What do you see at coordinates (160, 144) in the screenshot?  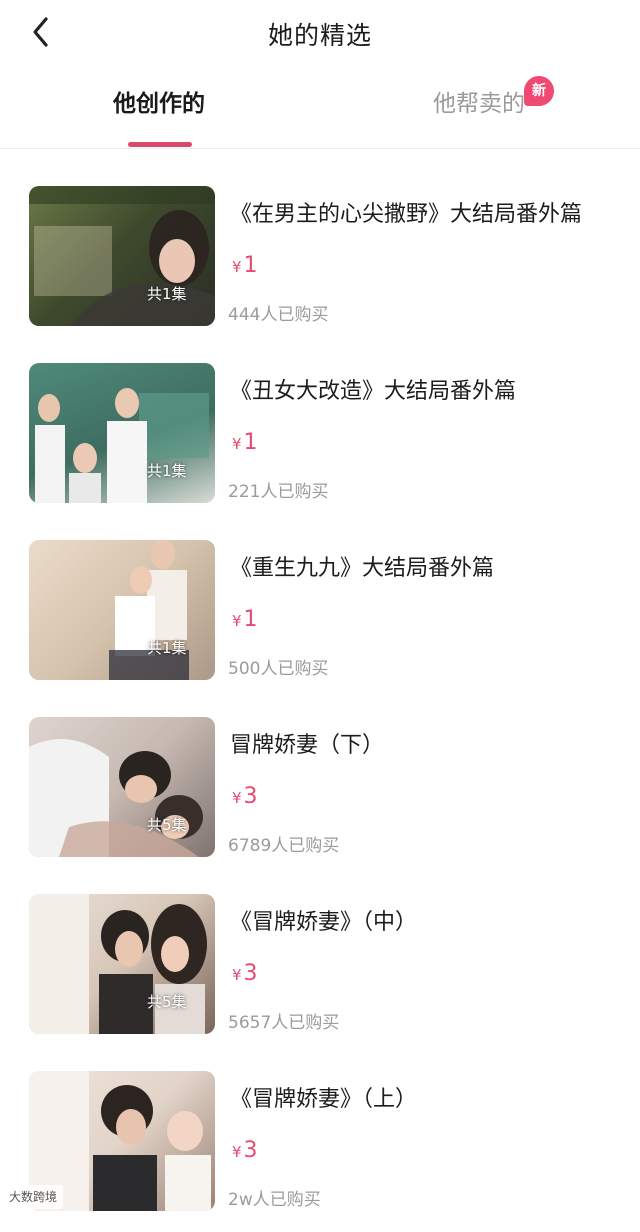 I see `tab-indicator` at bounding box center [160, 144].